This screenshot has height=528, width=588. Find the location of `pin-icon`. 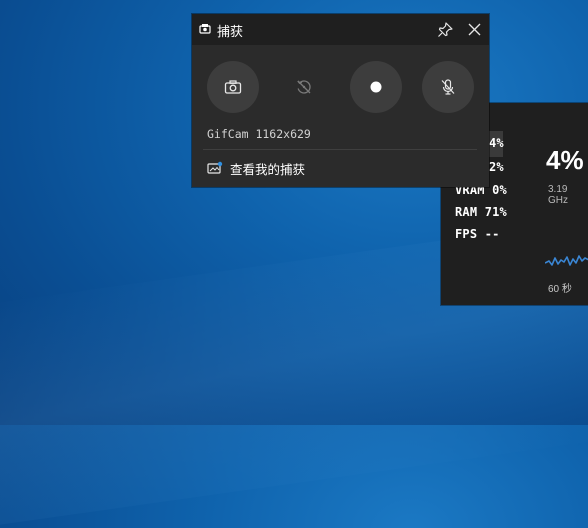

pin-icon is located at coordinates (445, 30).